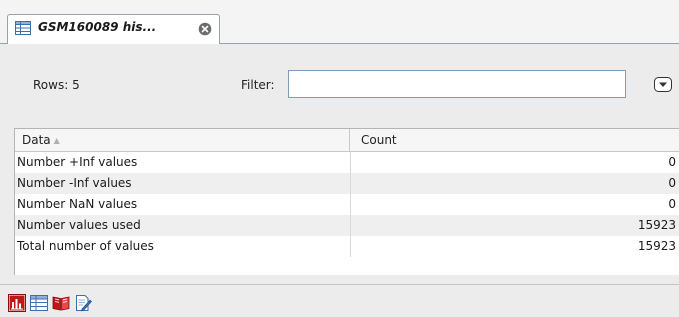 This screenshot has width=679, height=317. What do you see at coordinates (258, 85) in the screenshot?
I see `filter-label: Filter:` at bounding box center [258, 85].